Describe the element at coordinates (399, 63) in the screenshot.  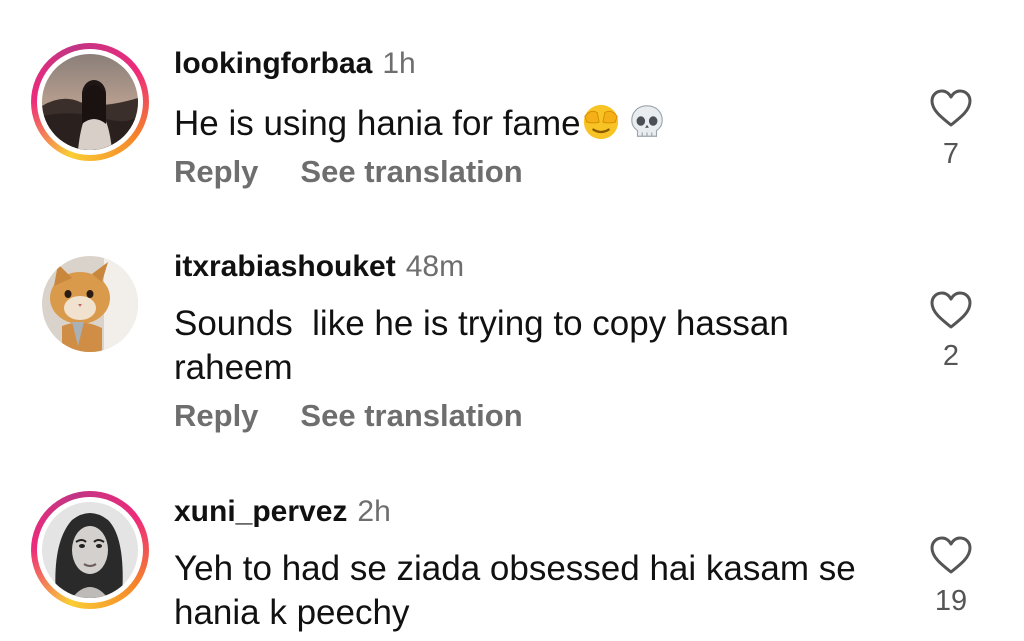
I see `comment-time: 1h` at that location.